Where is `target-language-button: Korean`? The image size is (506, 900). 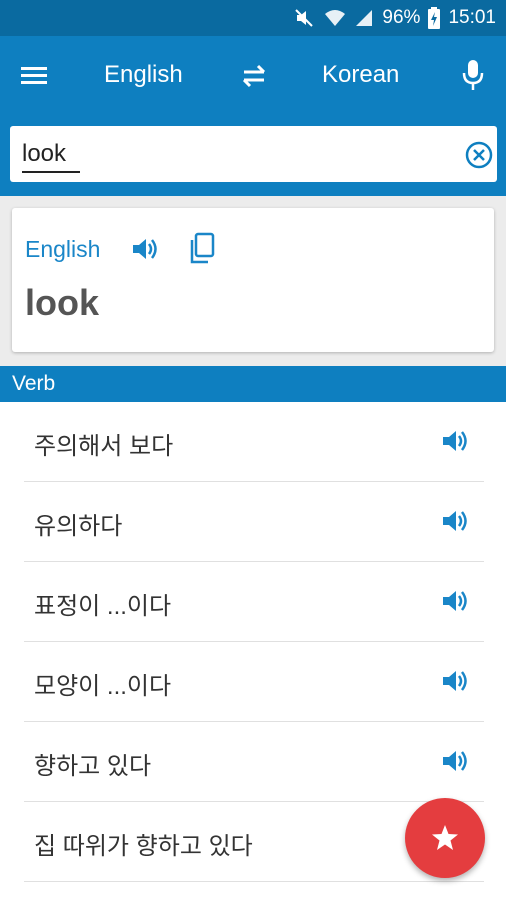
target-language-button: Korean is located at coordinates (360, 75).